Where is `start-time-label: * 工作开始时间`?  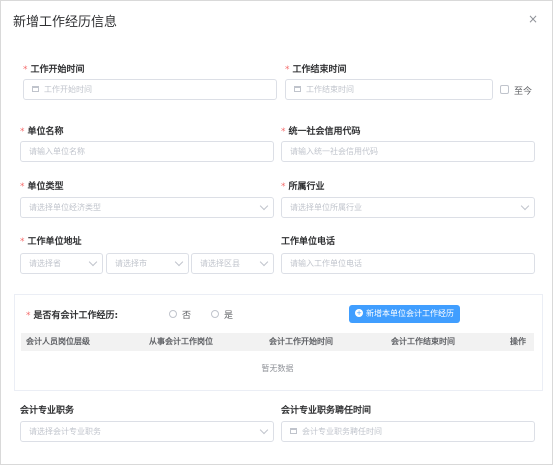 start-time-label: * 工作开始时间 is located at coordinates (54, 70).